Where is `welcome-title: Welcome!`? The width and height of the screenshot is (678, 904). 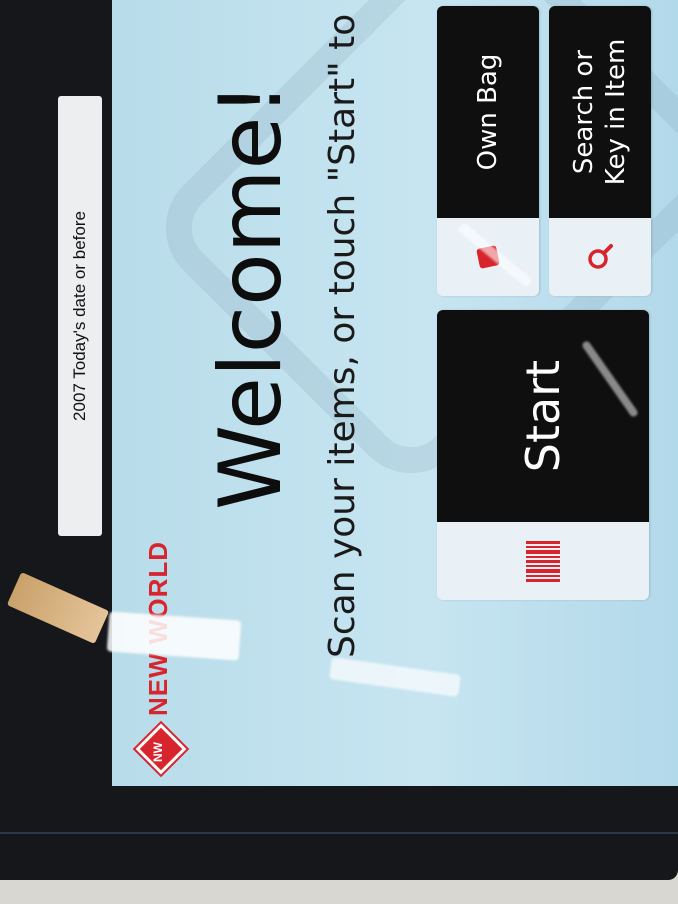 welcome-title: Welcome! is located at coordinates (251, 296).